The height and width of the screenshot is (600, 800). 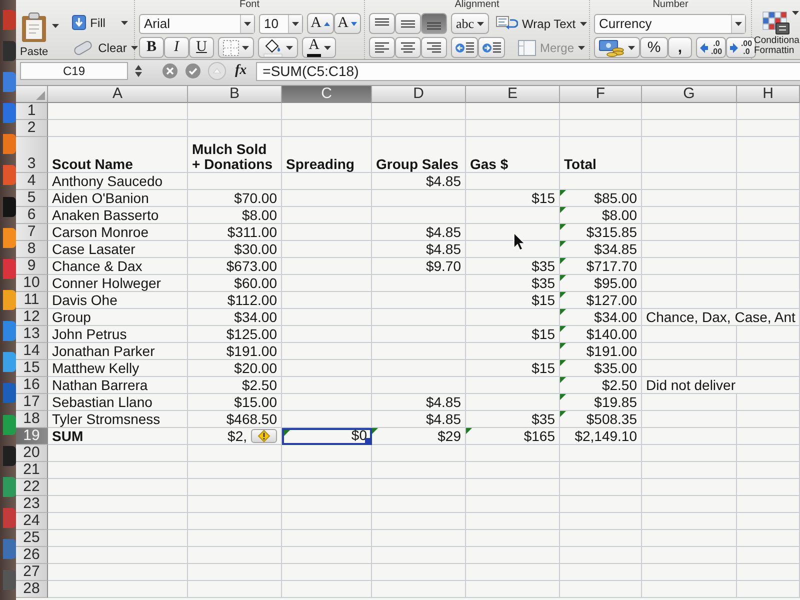 I want to click on underline-button: U, so click(x=201, y=47).